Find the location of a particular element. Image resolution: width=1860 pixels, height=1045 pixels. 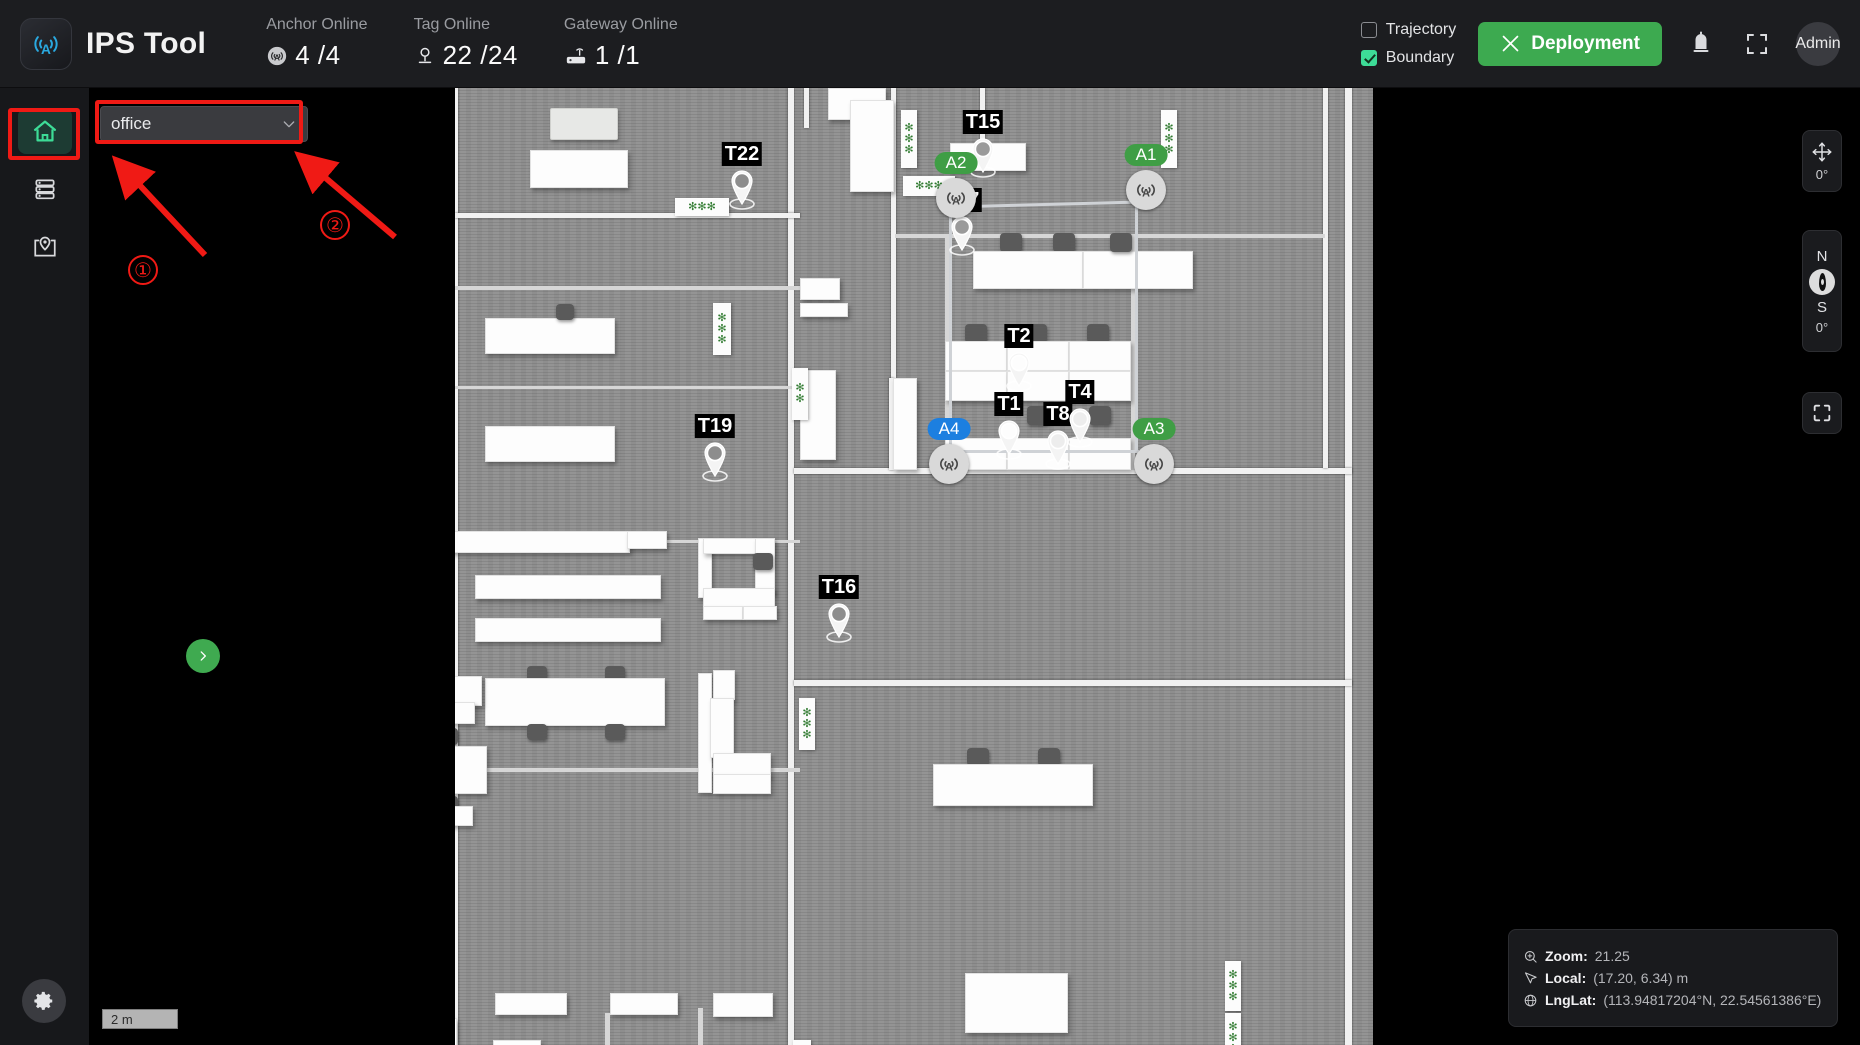

sidebar-item-map is located at coordinates (45, 247).